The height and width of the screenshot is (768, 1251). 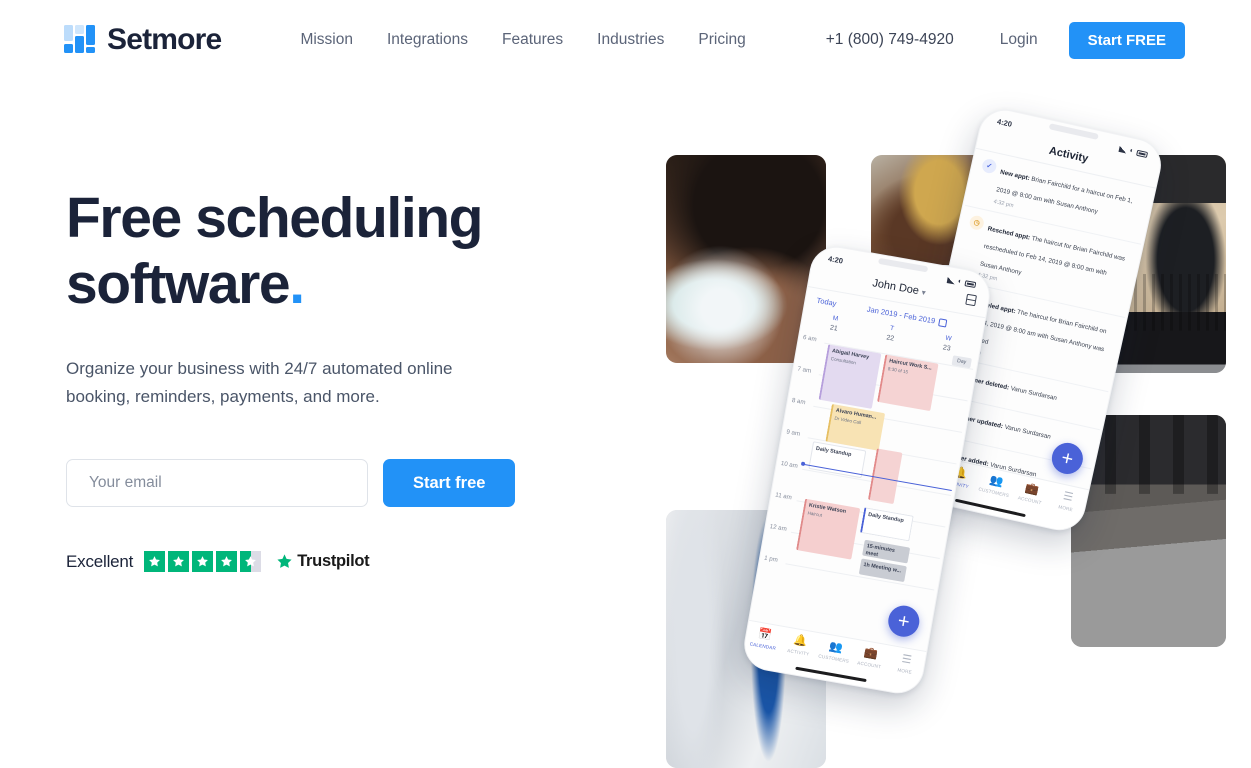 I want to click on nav-item-features: Features, so click(x=532, y=40).